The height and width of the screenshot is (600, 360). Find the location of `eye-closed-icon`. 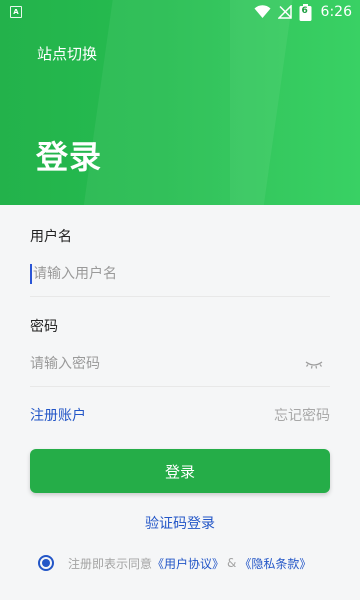

eye-closed-icon is located at coordinates (314, 363).